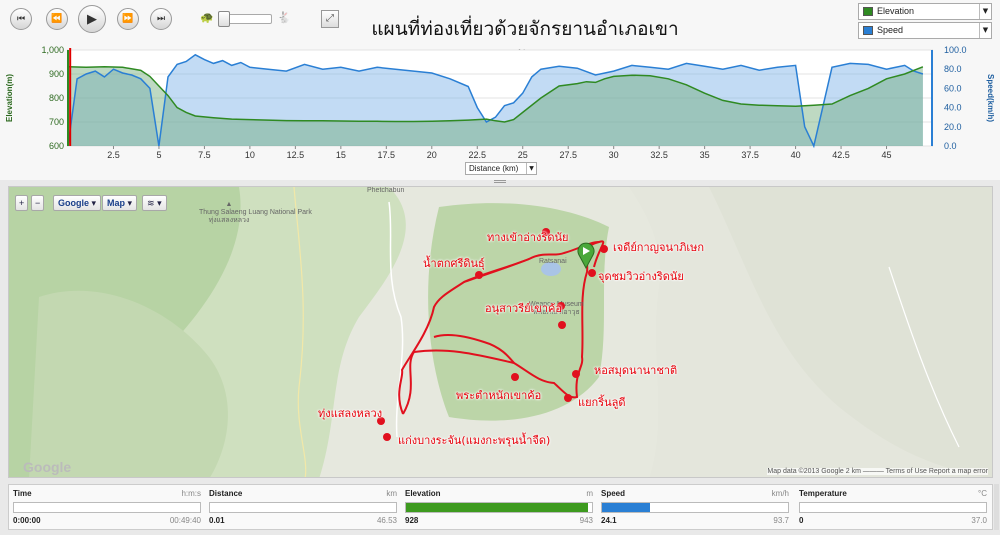 Image resolution: width=1000 pixels, height=535 pixels. Describe the element at coordinates (523, 155) in the screenshot. I see `x-tick-label: 25` at that location.